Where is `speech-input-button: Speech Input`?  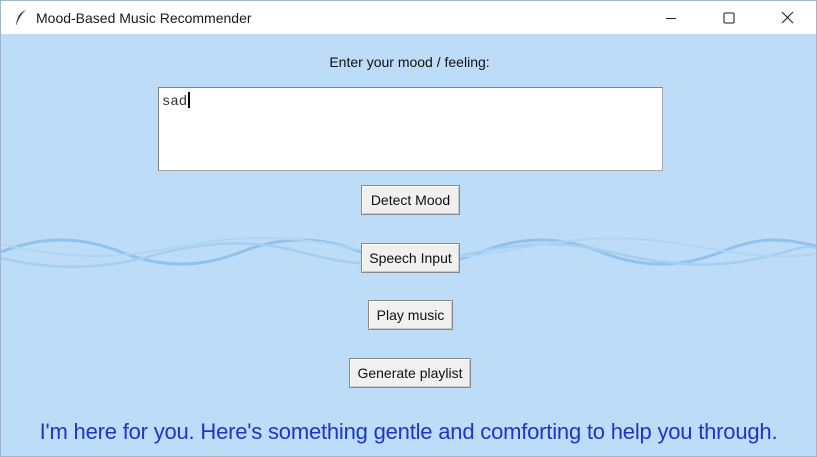
speech-input-button: Speech Input is located at coordinates (410, 258).